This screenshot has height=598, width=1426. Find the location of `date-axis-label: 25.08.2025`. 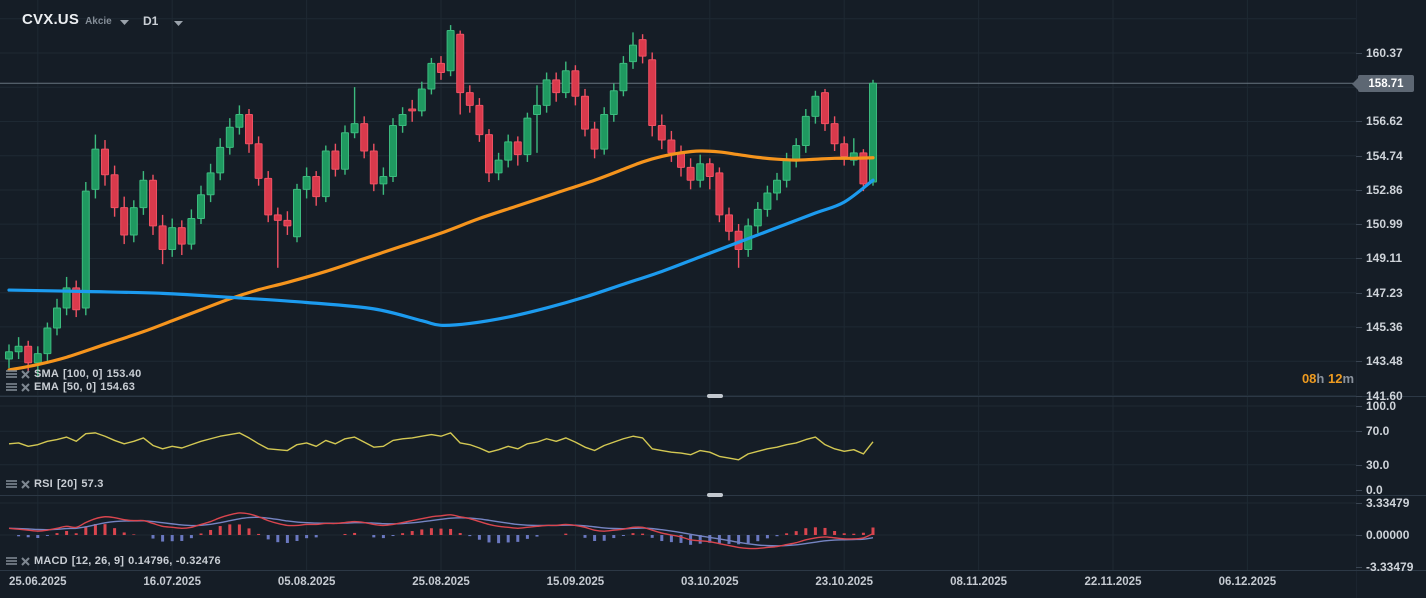

date-axis-label: 25.08.2025 is located at coordinates (441, 582).